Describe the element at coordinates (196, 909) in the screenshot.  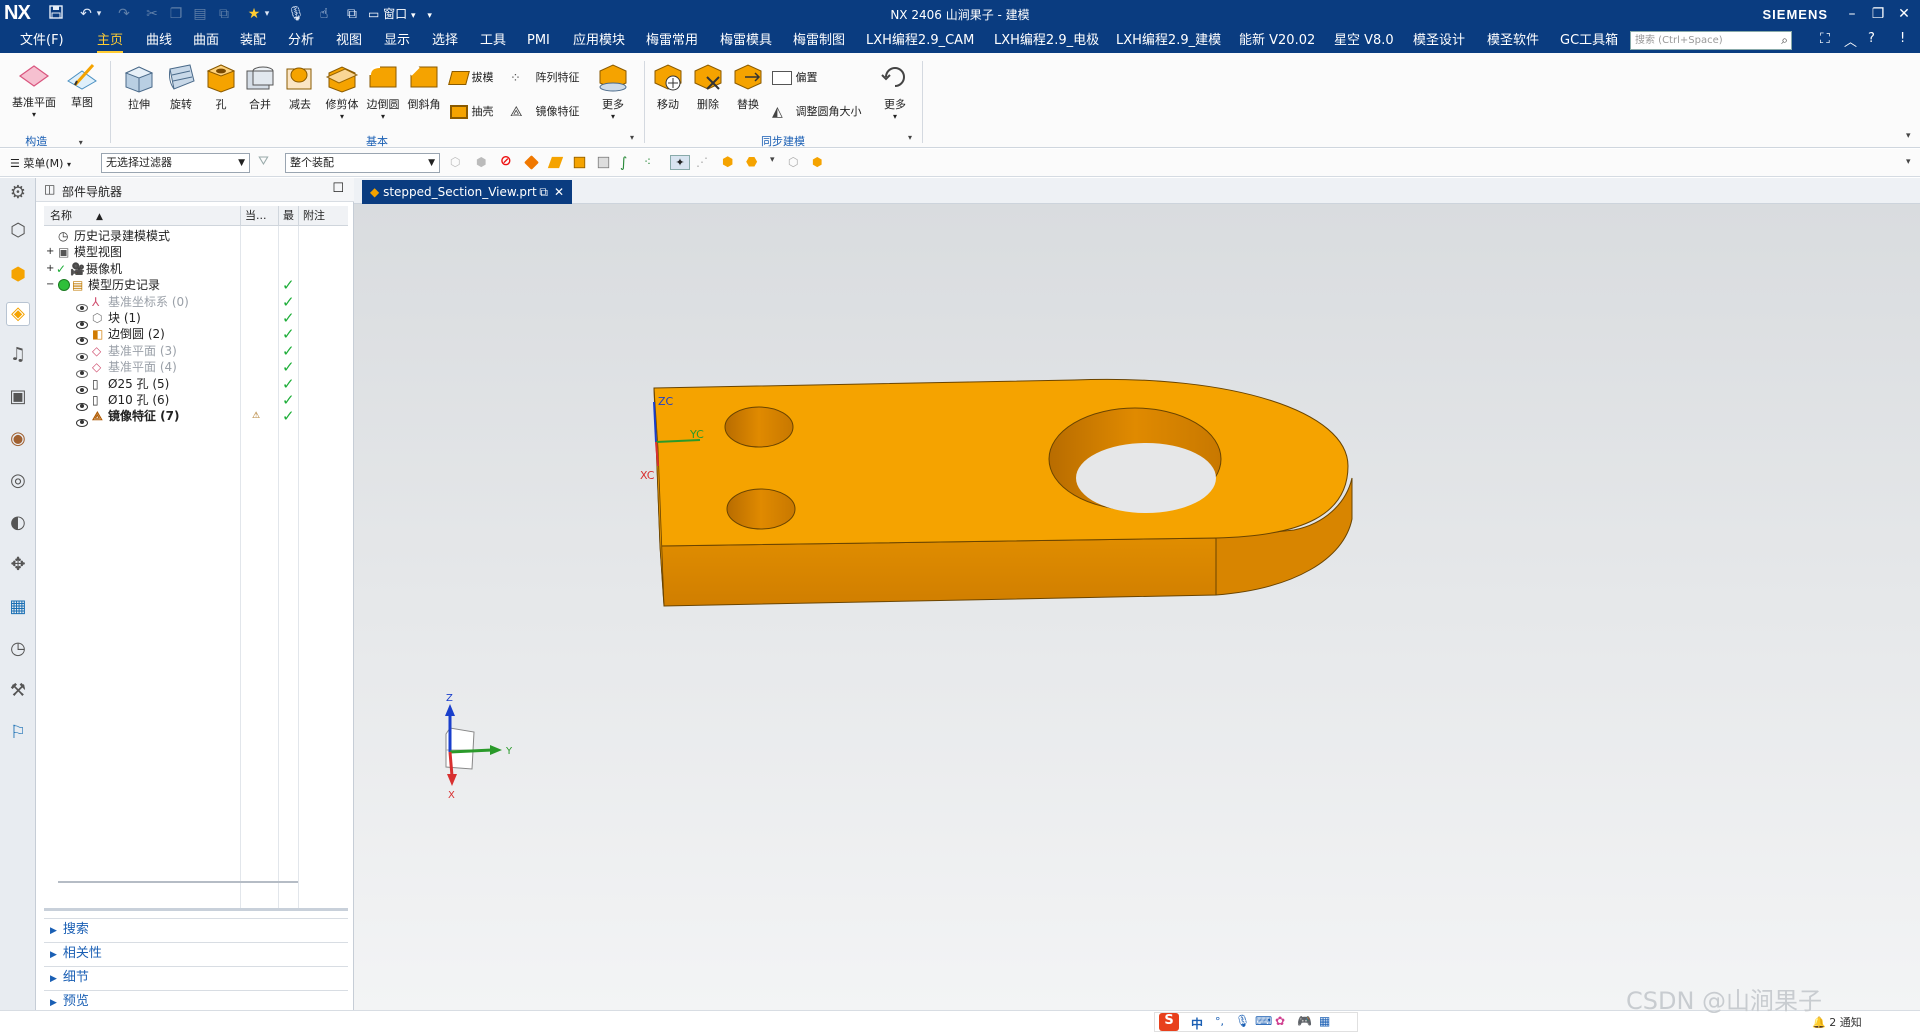
I see `panel-splitter` at that location.